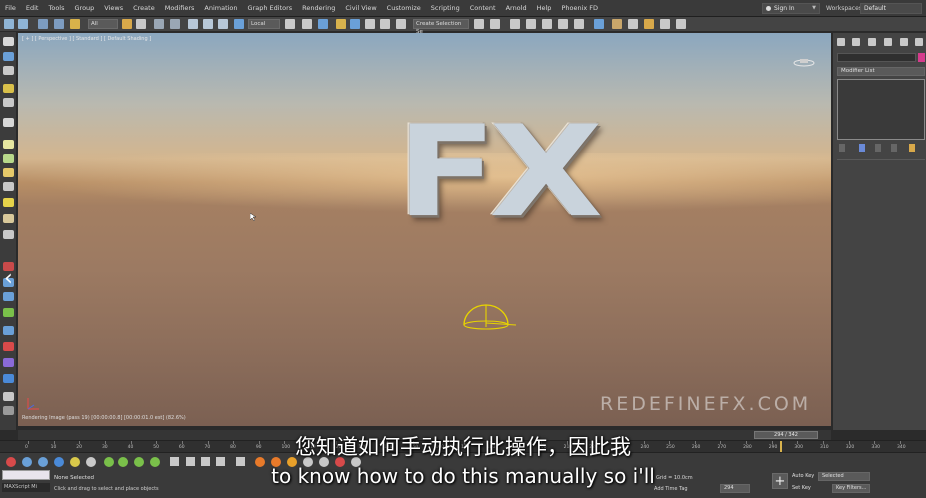 The width and height of the screenshot is (926, 498). What do you see at coordinates (43, 24) in the screenshot?
I see `link-icon` at bounding box center [43, 24].